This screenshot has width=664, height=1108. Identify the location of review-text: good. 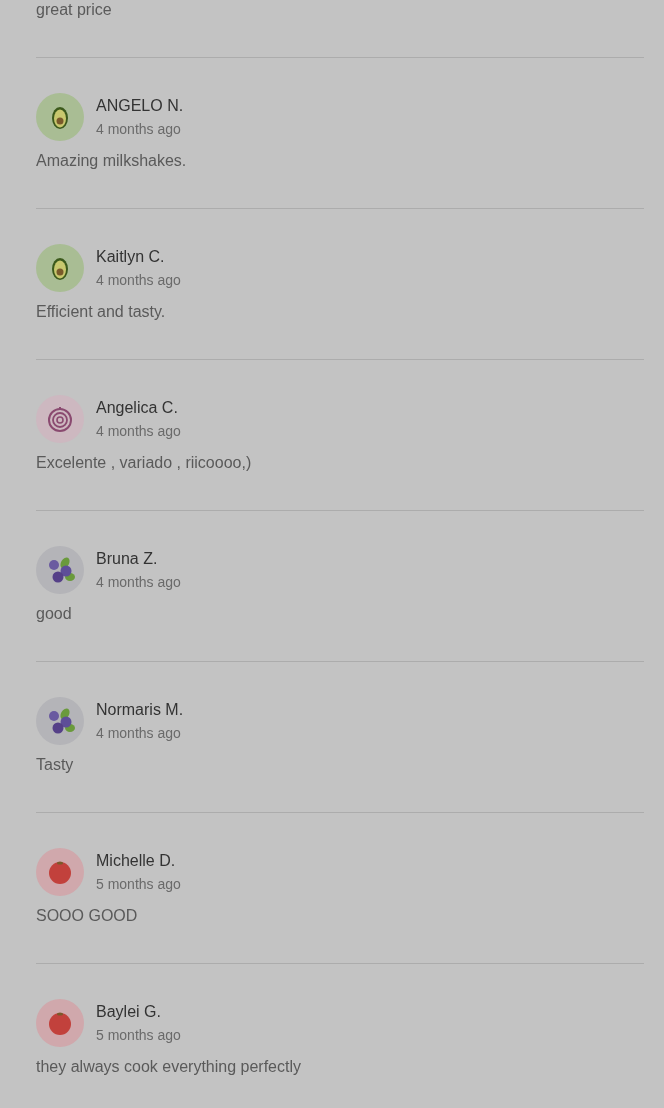
(54, 614).